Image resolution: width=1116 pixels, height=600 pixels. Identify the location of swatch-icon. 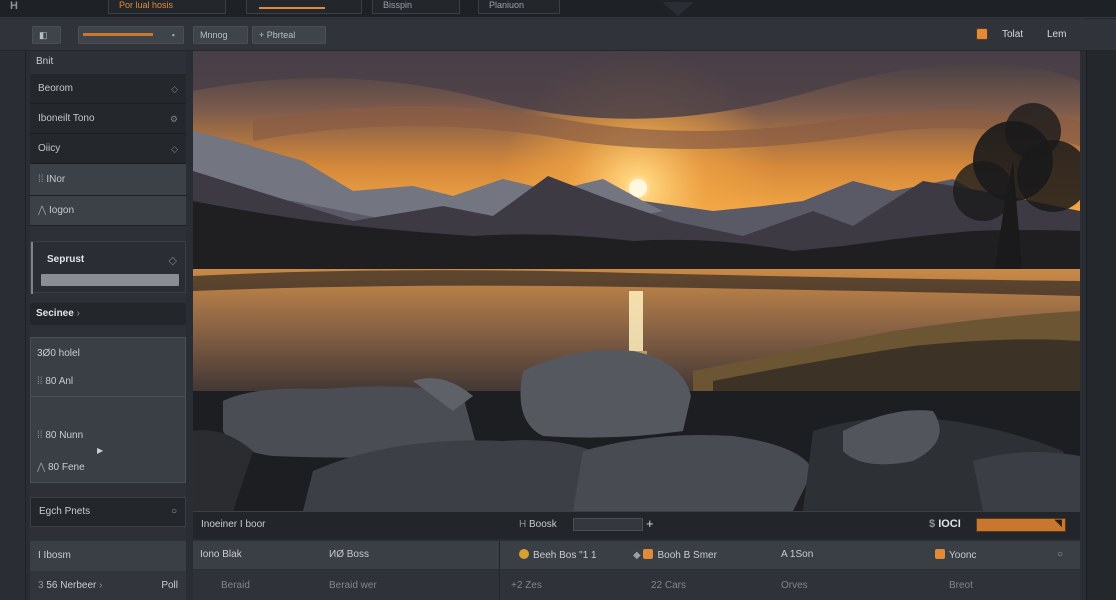
(940, 554).